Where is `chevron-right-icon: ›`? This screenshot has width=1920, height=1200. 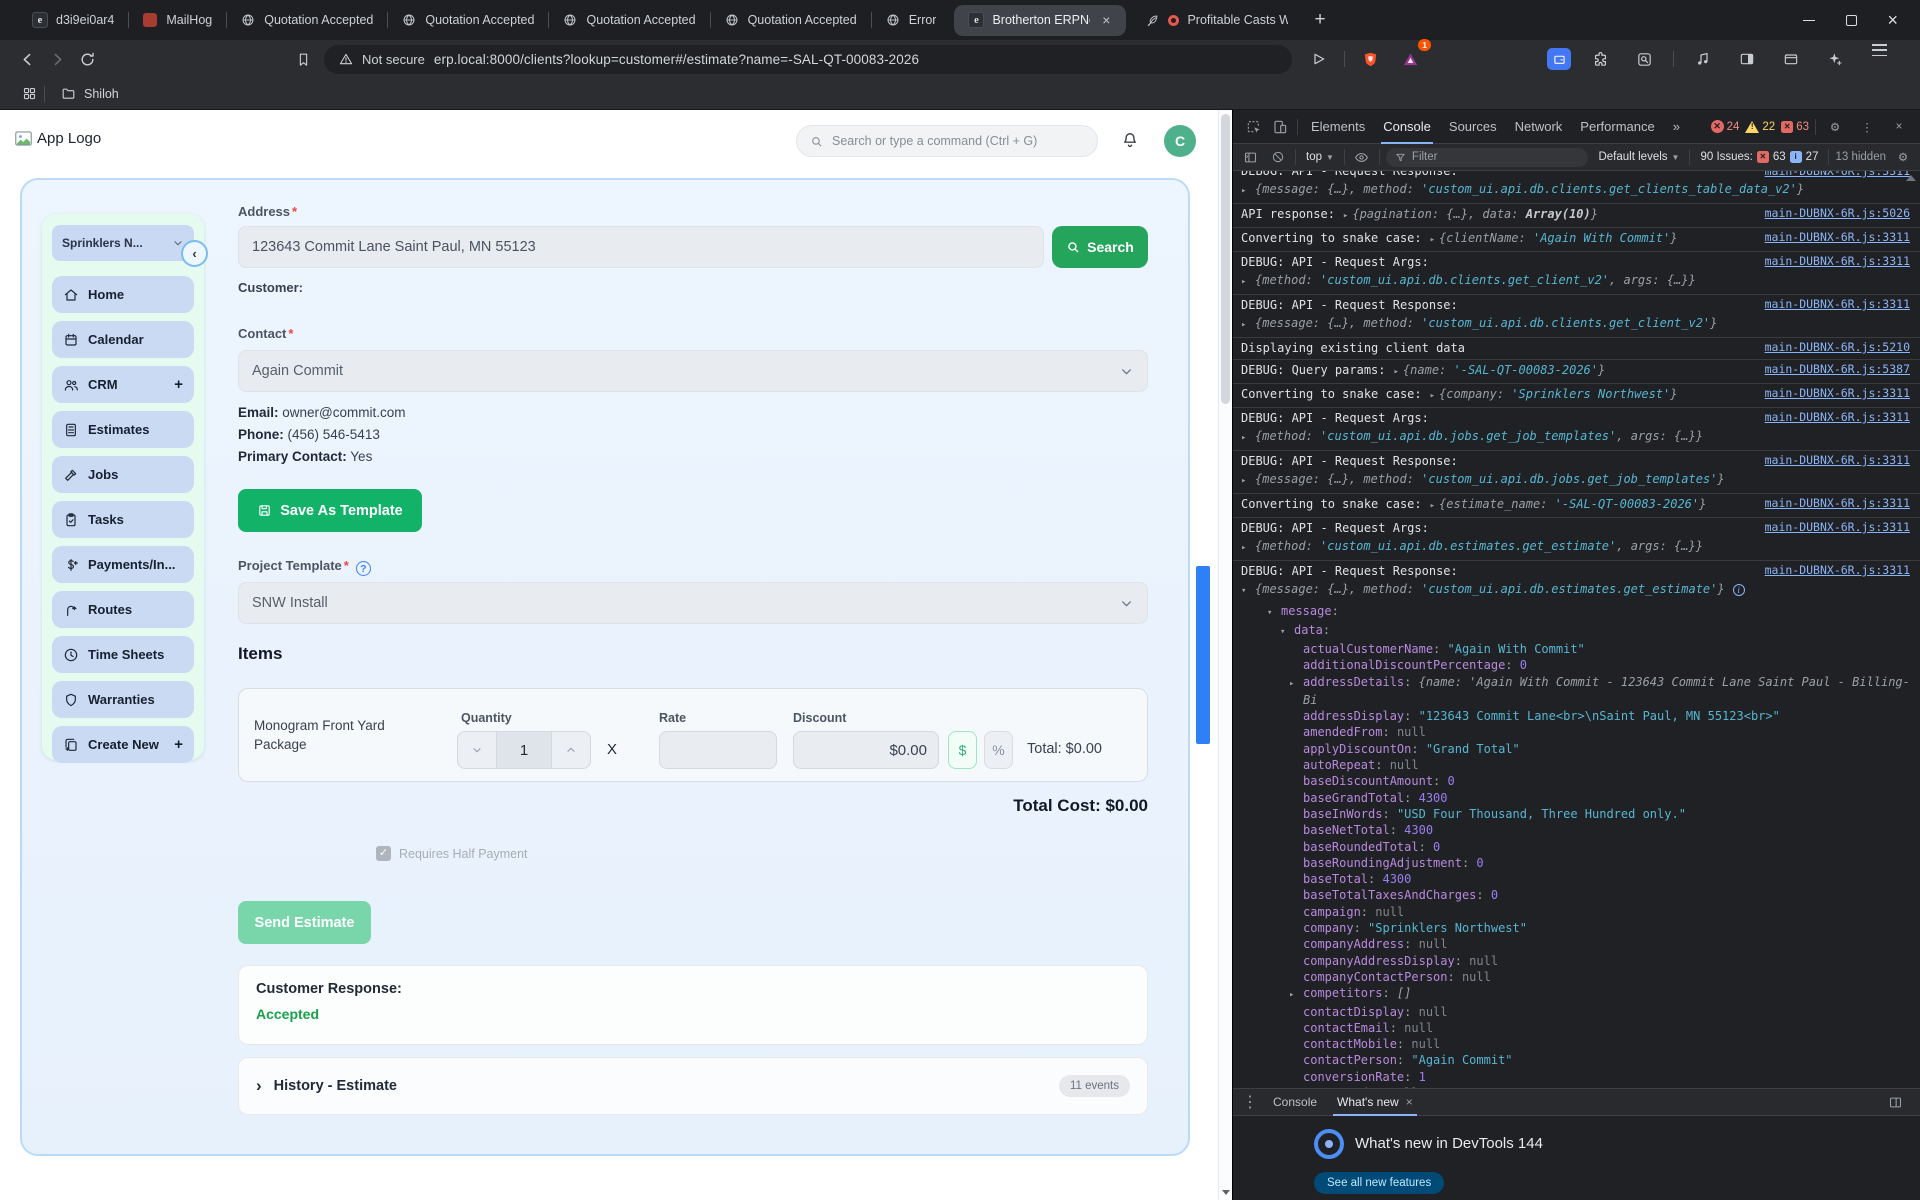
chevron-right-icon: › is located at coordinates (259, 1086).